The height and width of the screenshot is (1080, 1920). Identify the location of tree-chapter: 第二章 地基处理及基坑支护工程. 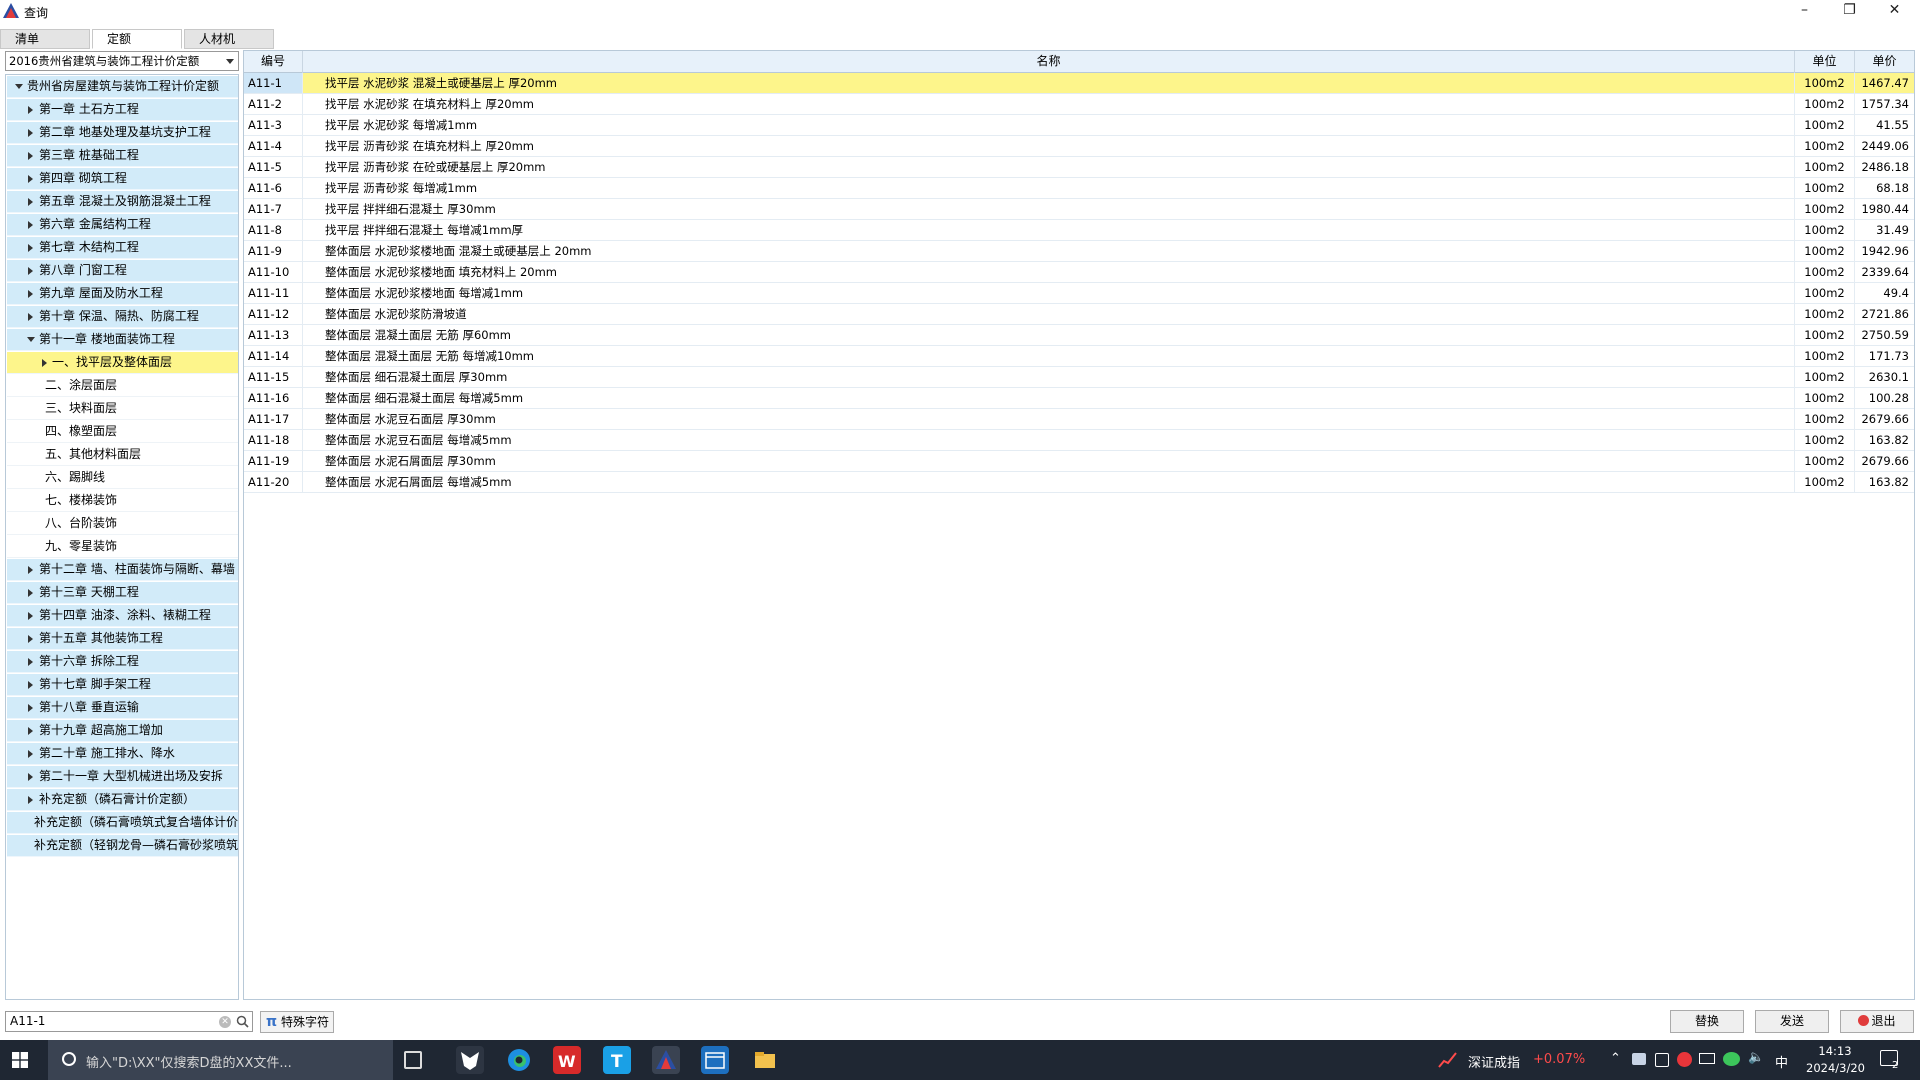
(122, 133).